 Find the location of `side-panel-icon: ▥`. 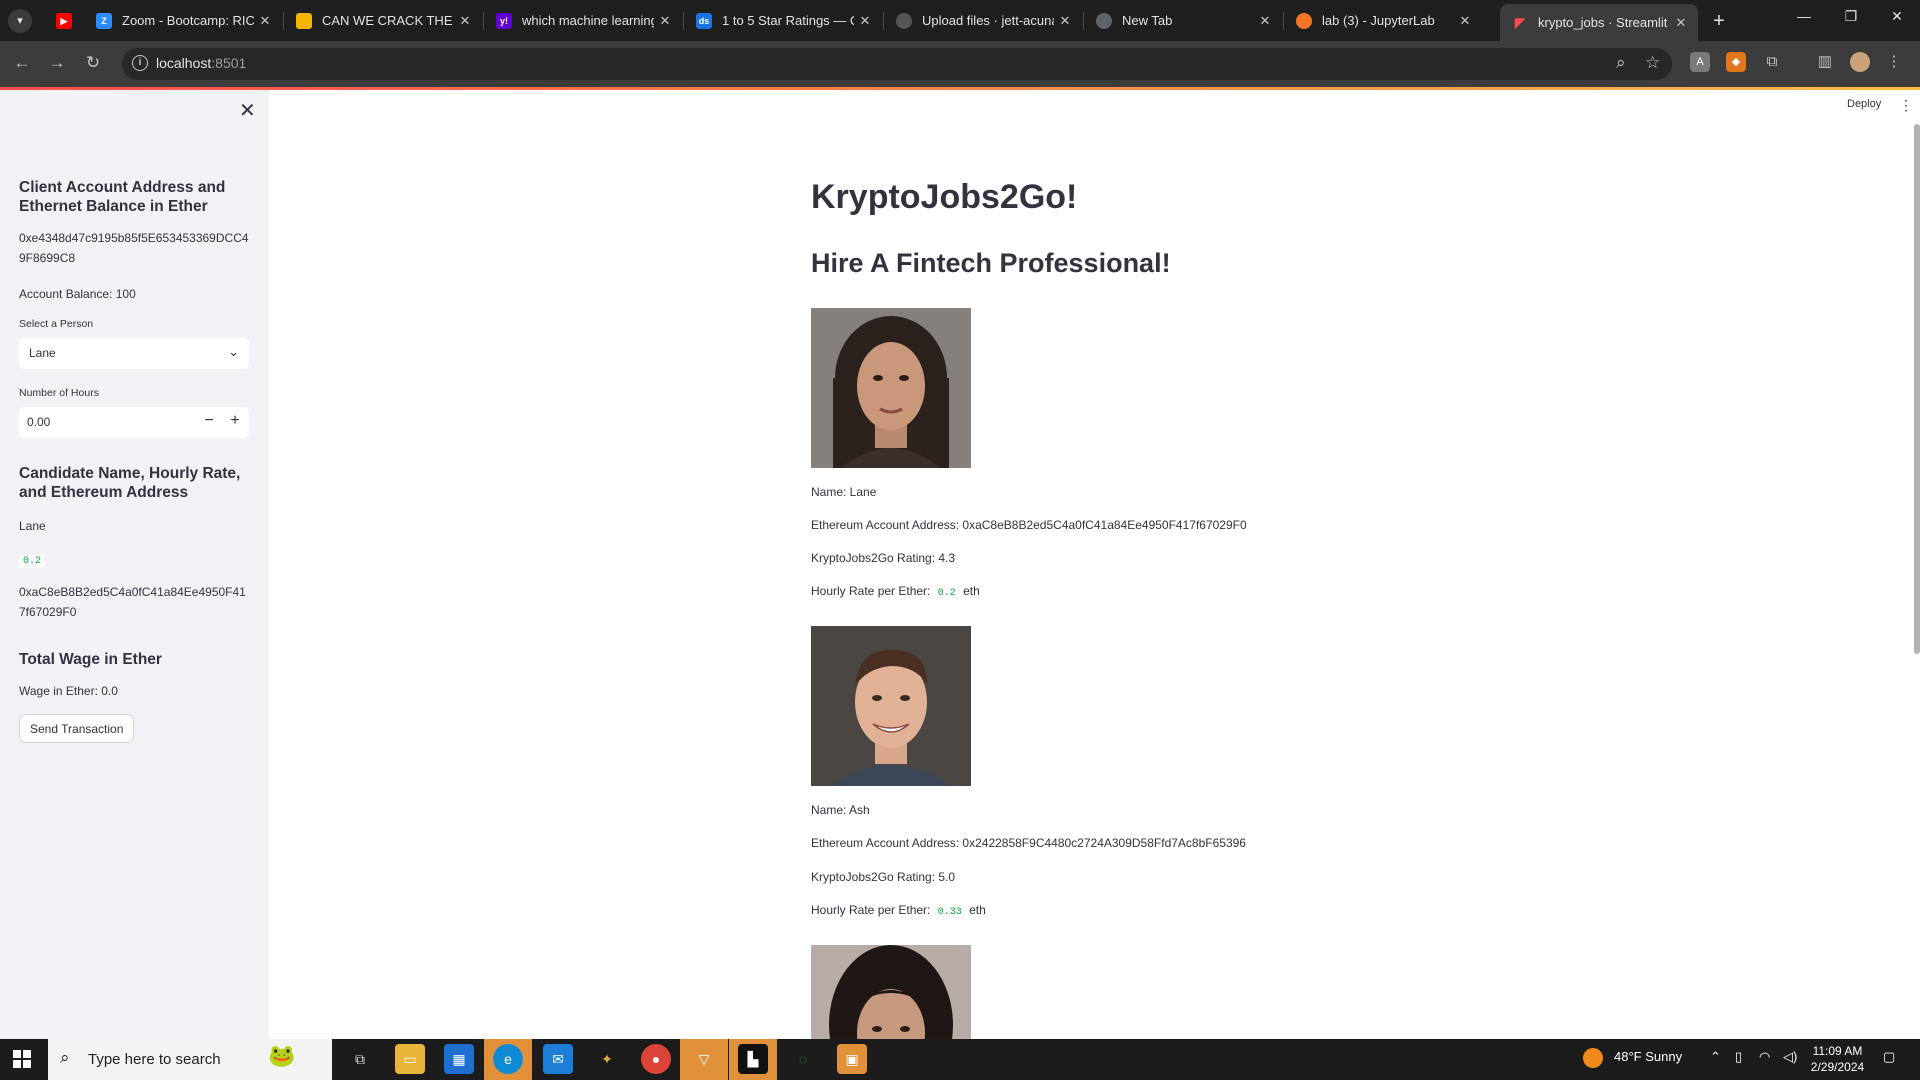

side-panel-icon: ▥ is located at coordinates (1825, 62).